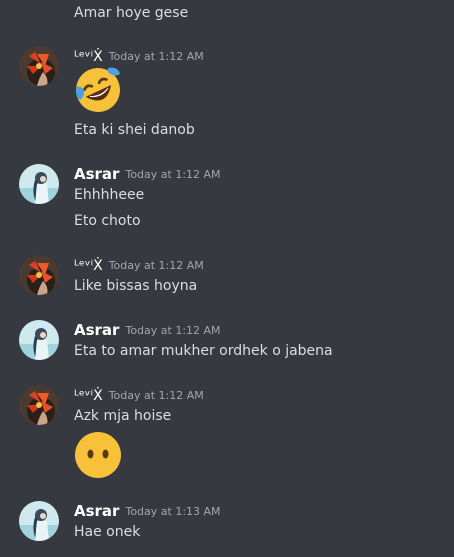  What do you see at coordinates (107, 532) in the screenshot?
I see `message-text: Hae onek` at bounding box center [107, 532].